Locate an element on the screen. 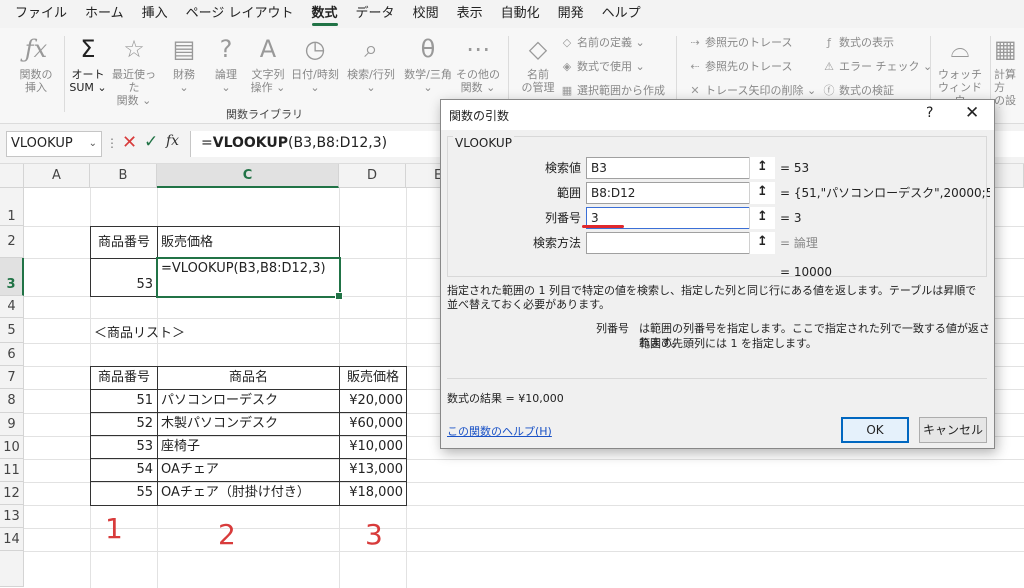 Image resolution: width=1024 pixels, height=588 pixels. annotation-column-2: 2 is located at coordinates (227, 534).